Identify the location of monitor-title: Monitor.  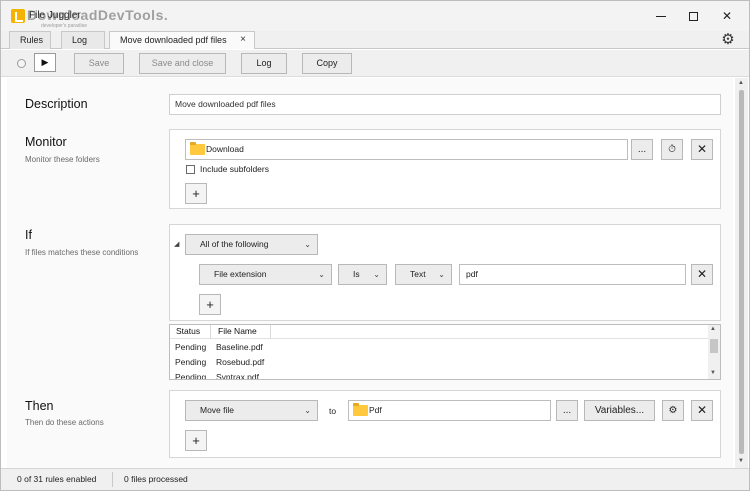
(46, 142).